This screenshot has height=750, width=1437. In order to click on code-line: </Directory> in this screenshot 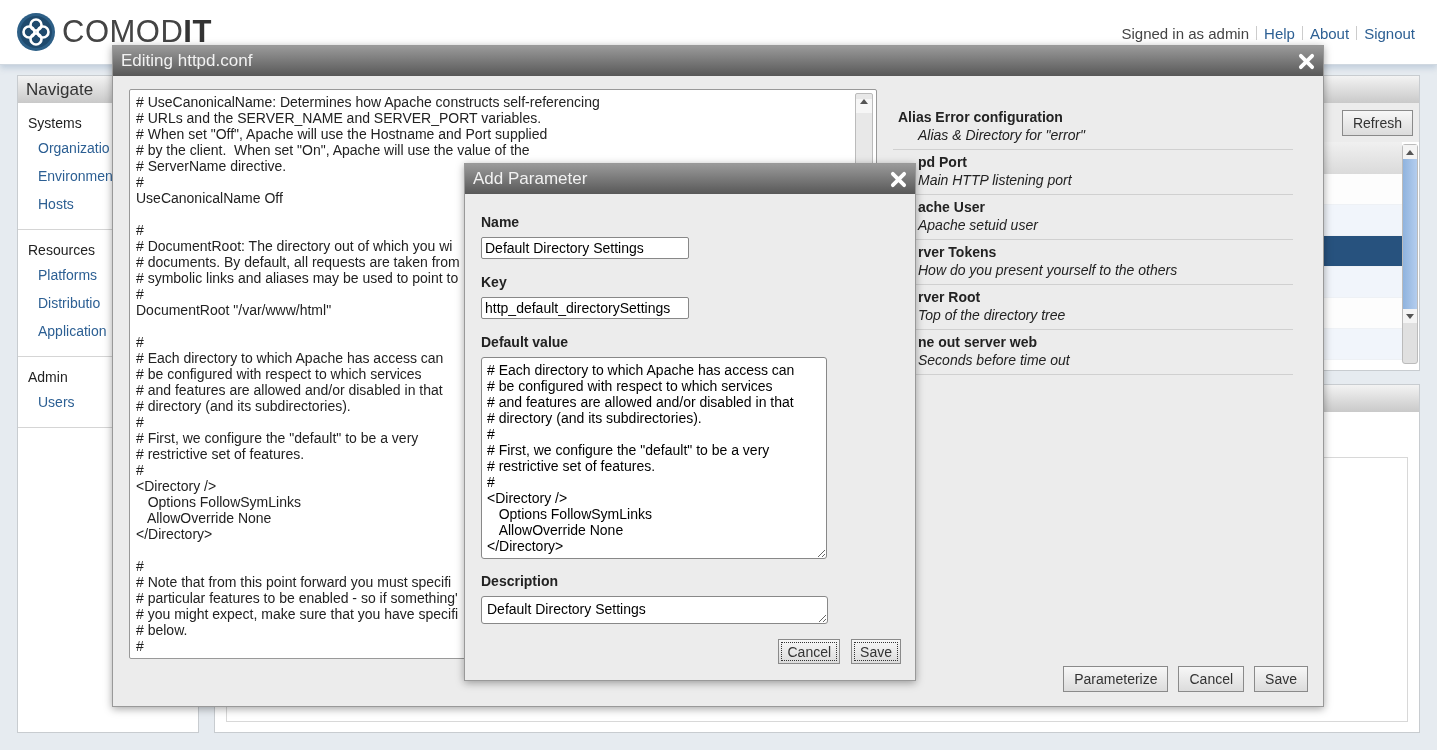, I will do `click(174, 534)`.